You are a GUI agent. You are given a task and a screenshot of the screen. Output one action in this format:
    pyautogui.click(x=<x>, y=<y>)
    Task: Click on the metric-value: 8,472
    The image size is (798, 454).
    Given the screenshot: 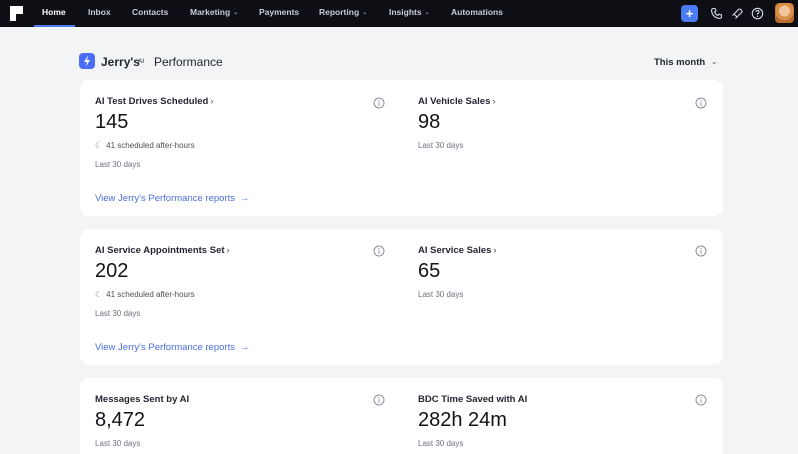 What is the action you would take?
    pyautogui.click(x=120, y=420)
    